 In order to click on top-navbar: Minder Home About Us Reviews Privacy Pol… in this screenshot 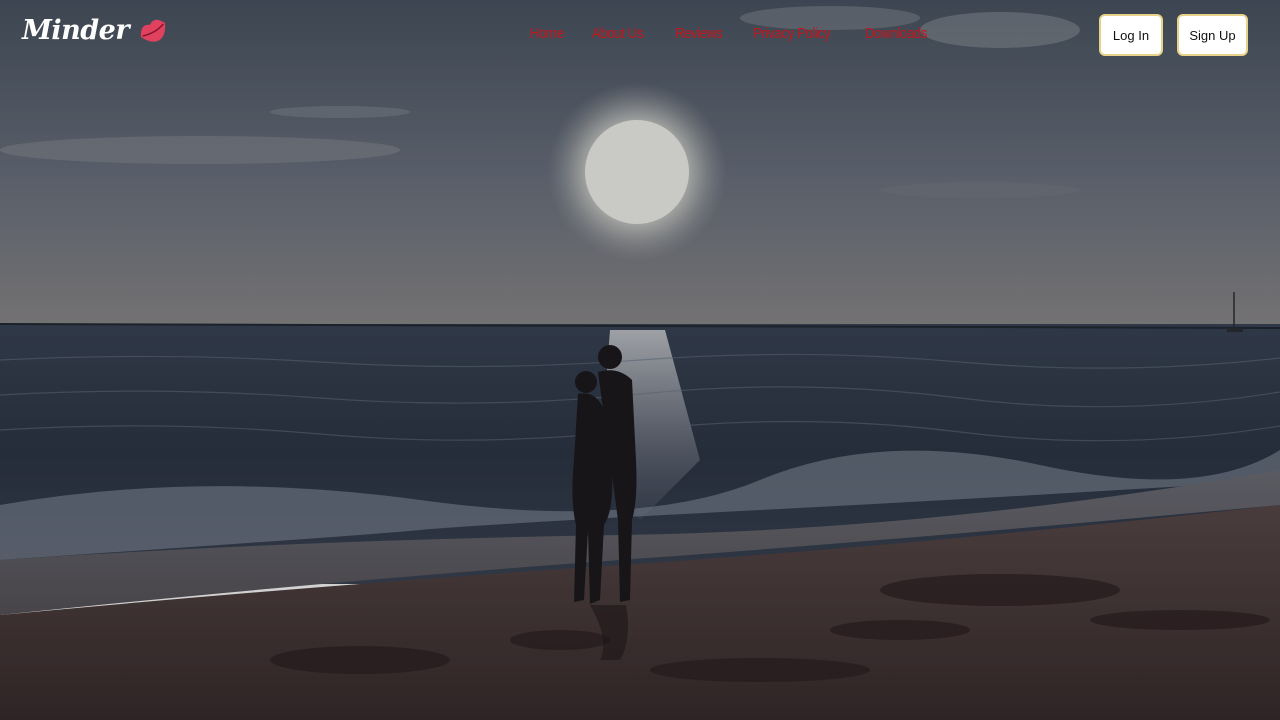, I will do `click(640, 35)`.